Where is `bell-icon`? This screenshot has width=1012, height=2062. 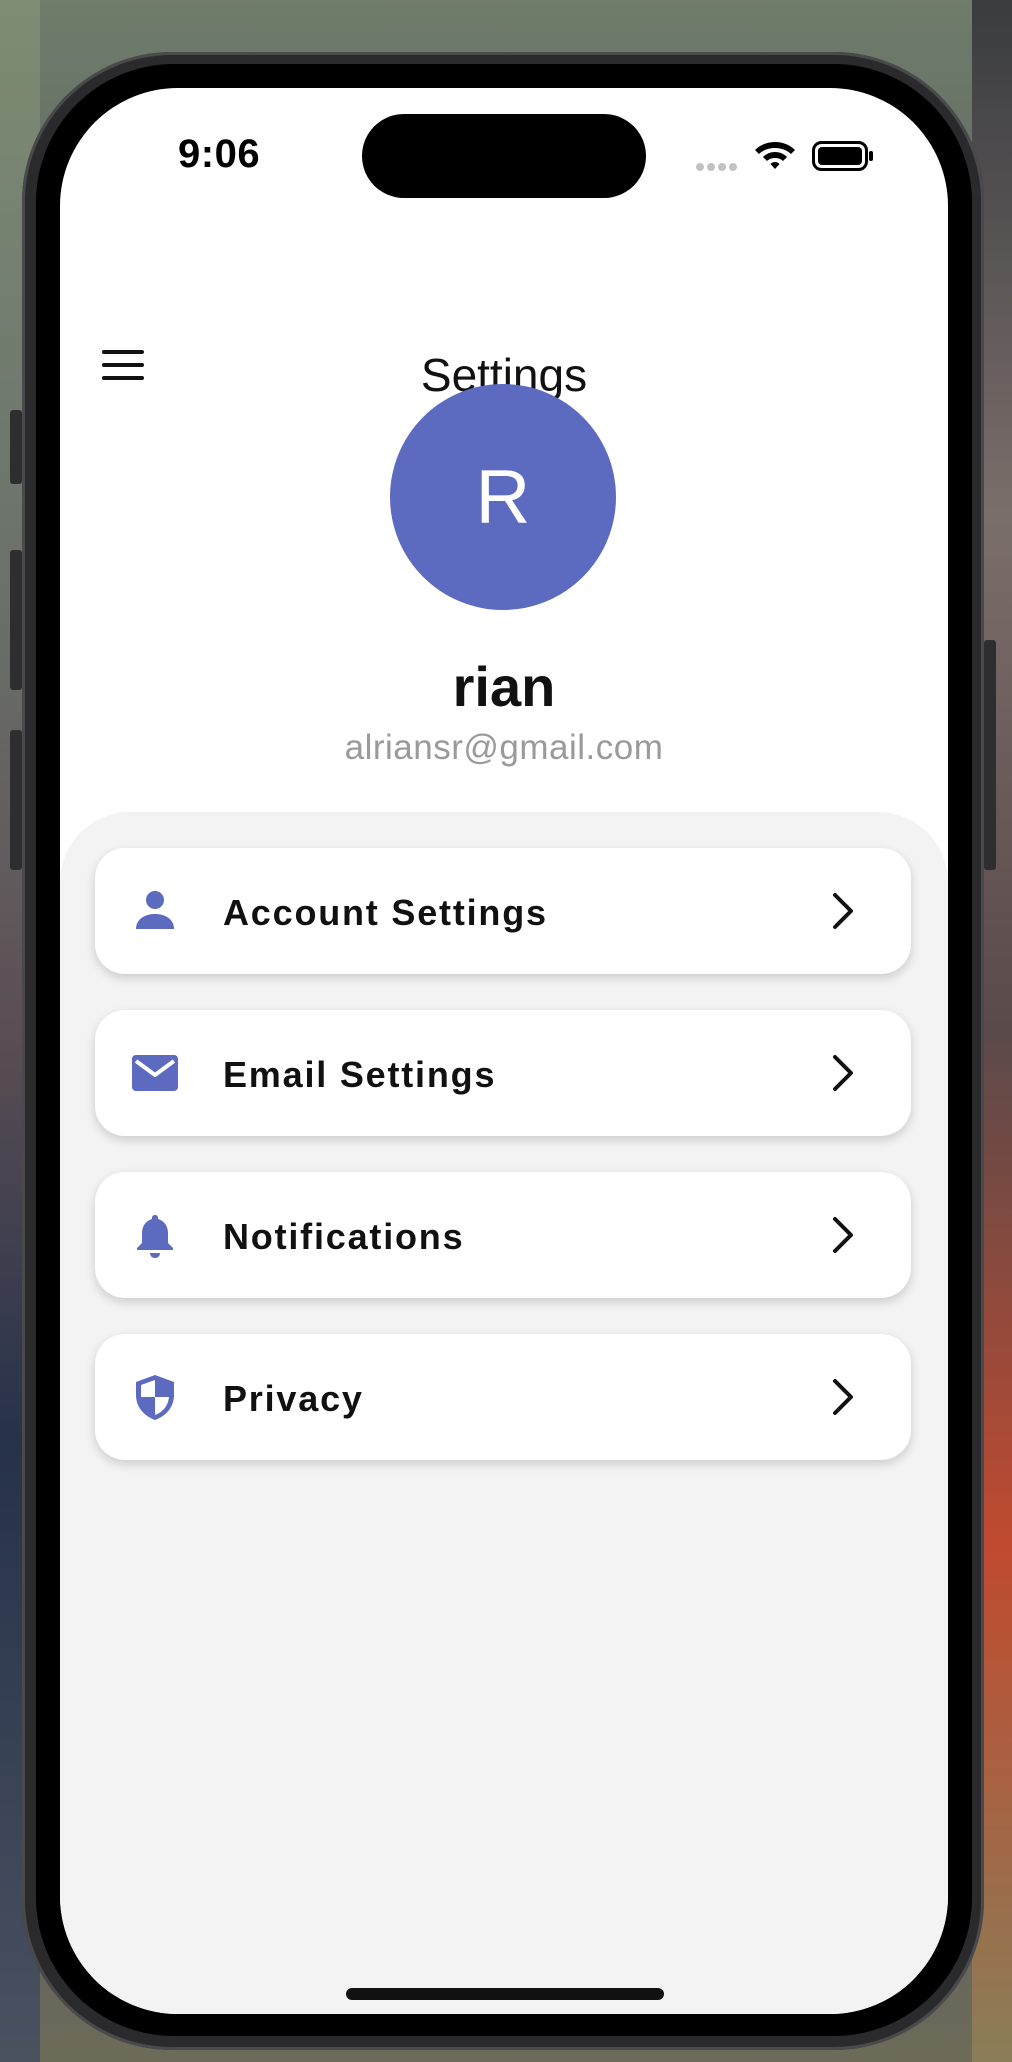
bell-icon is located at coordinates (155, 1236).